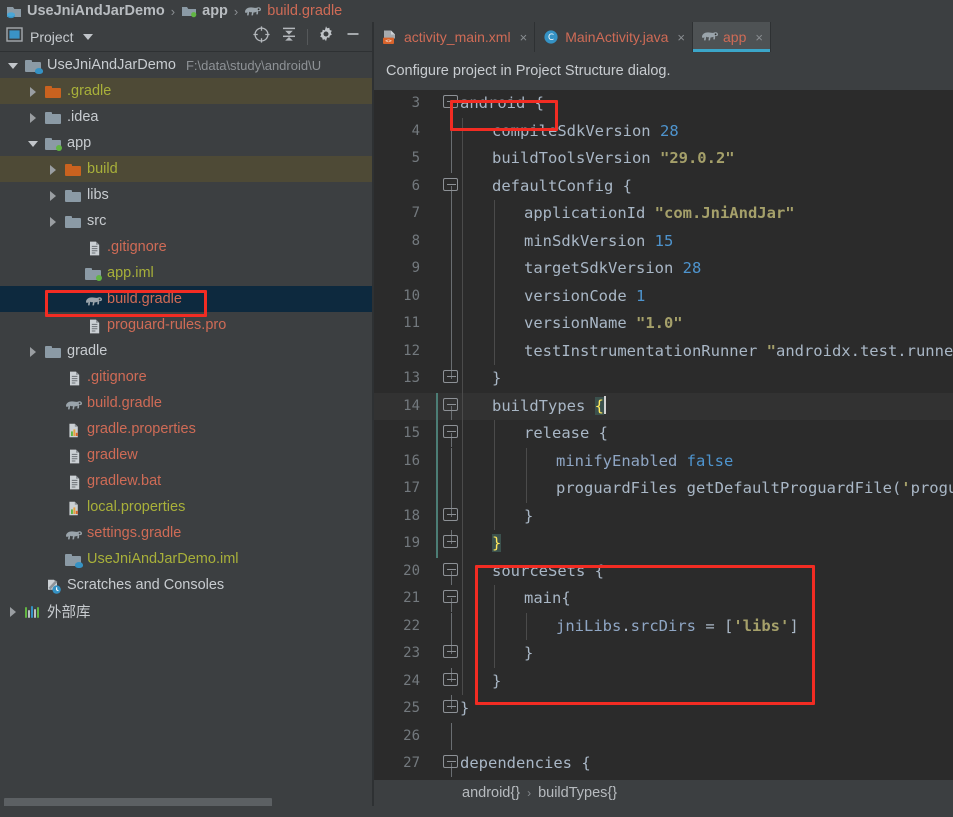  I want to click on code-line: 14 buildTypes {, so click(663, 406).